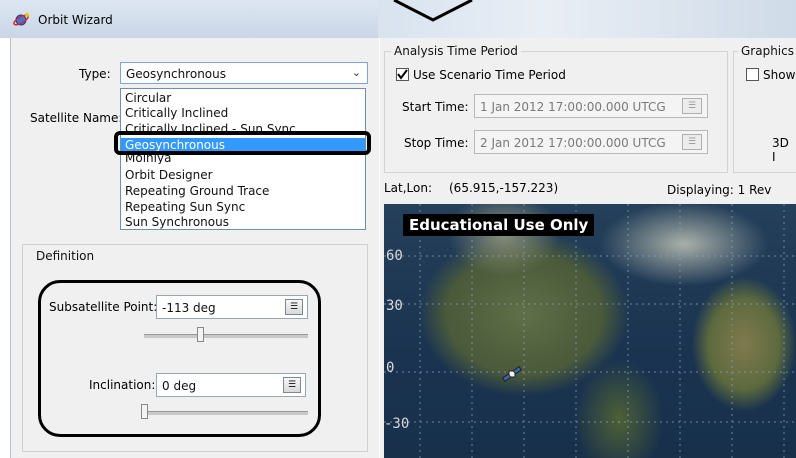 This screenshot has height=458, width=796. What do you see at coordinates (767, 51) in the screenshot?
I see `graphics-legend: Graphics` at bounding box center [767, 51].